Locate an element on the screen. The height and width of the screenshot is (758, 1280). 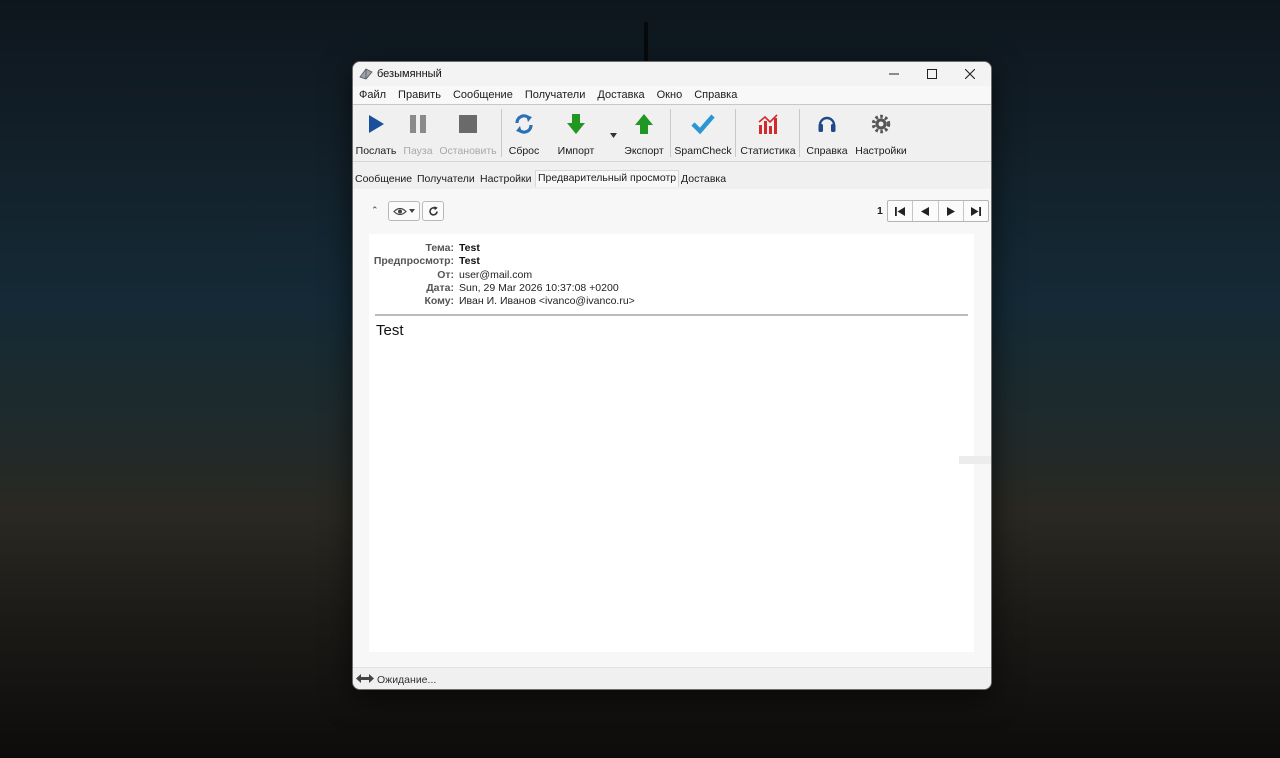
bar-chart-icon is located at coordinates (768, 124).